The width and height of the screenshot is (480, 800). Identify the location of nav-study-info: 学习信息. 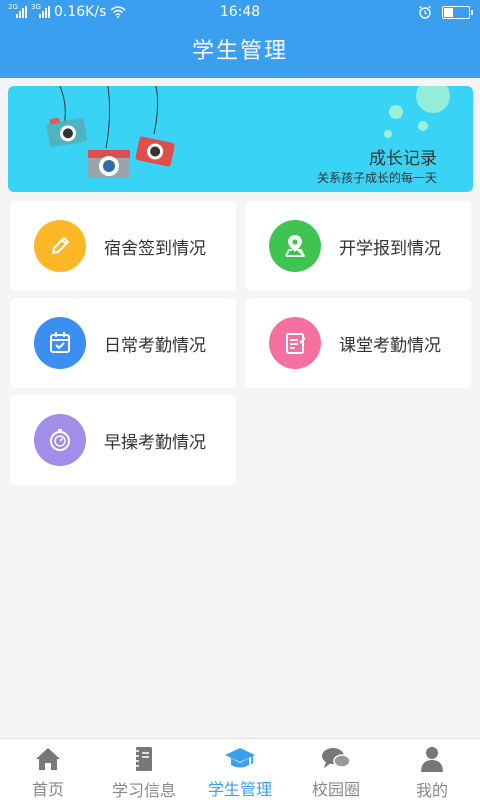
(144, 769).